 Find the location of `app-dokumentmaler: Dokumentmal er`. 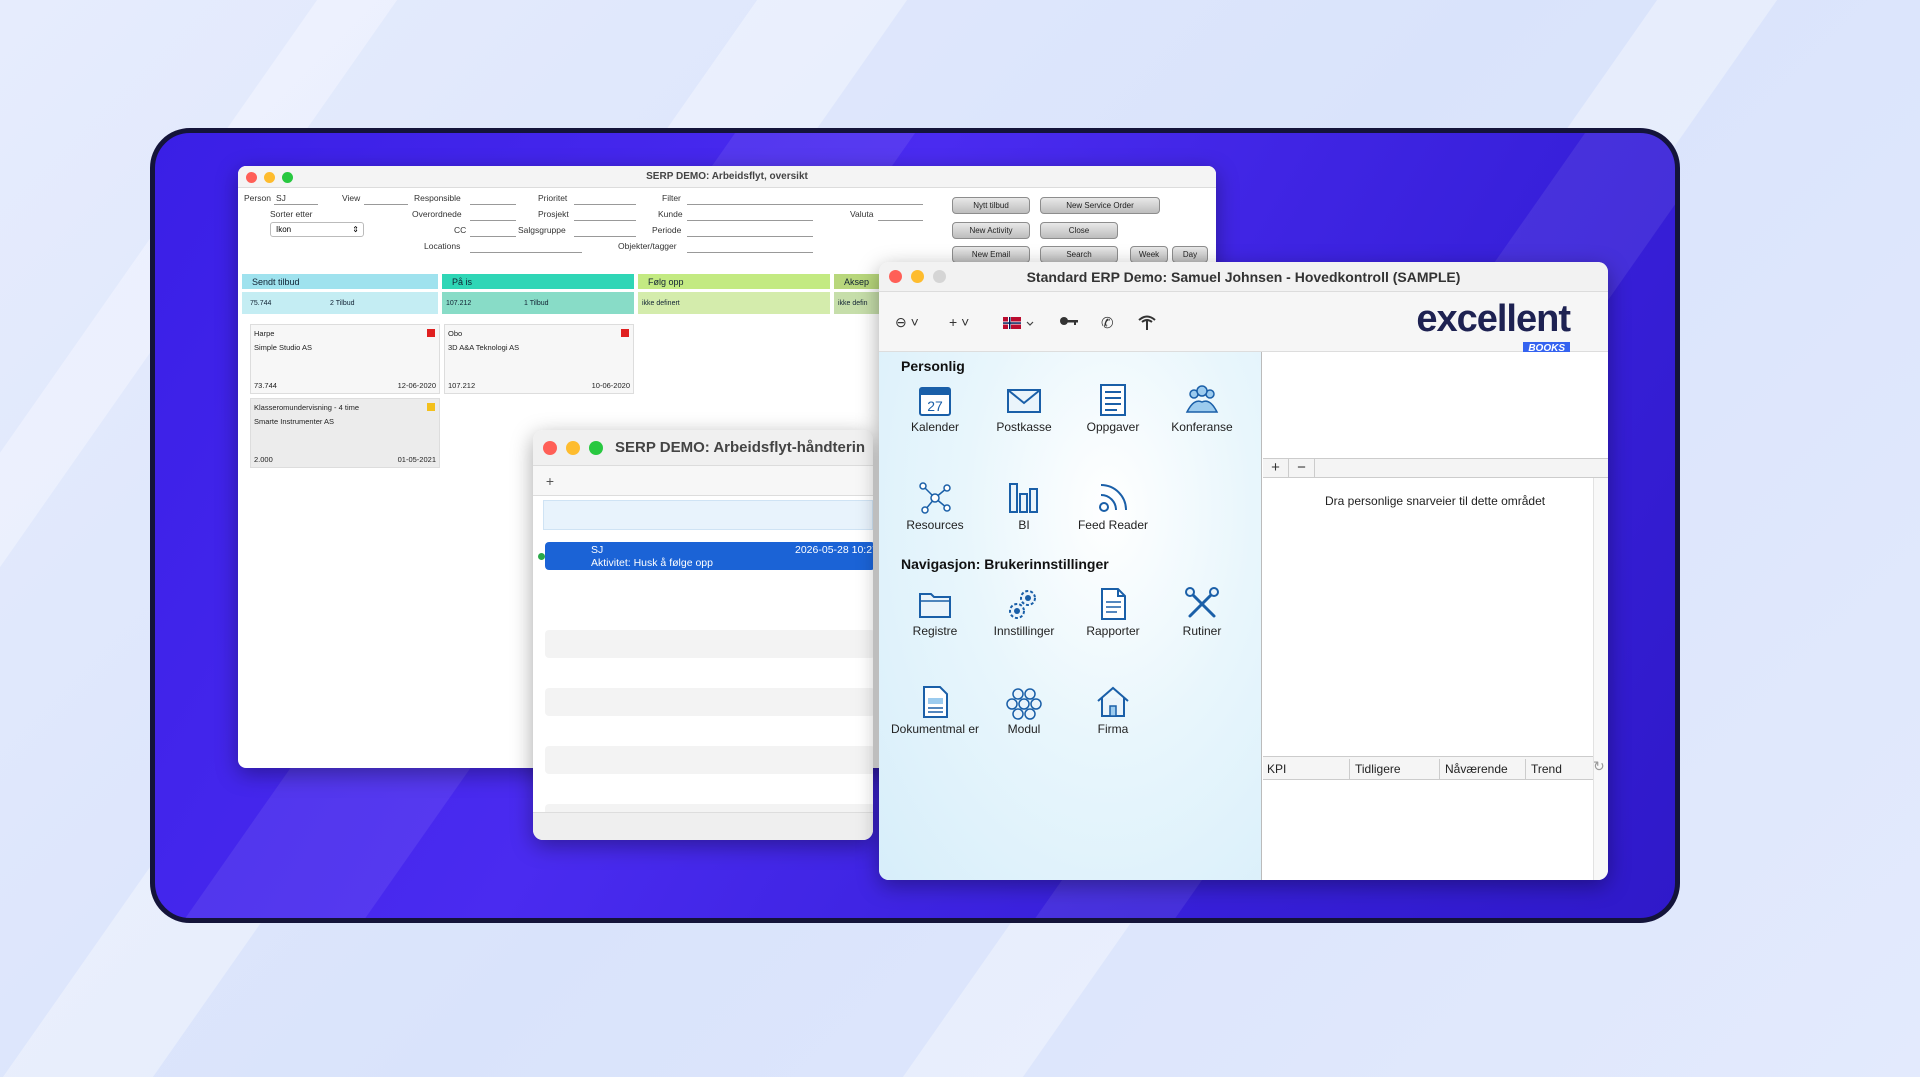

app-dokumentmaler: Dokumentmal er is located at coordinates (935, 710).